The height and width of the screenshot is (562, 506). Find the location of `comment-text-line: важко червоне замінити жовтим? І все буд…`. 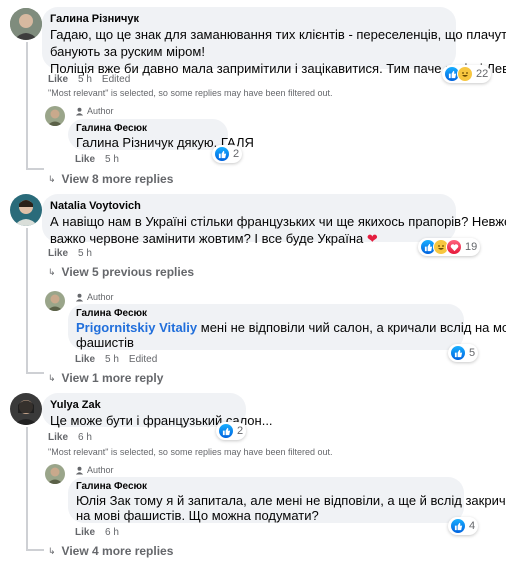

comment-text-line: важко червоне замінити жовтим? І все буд… is located at coordinates (249, 238).